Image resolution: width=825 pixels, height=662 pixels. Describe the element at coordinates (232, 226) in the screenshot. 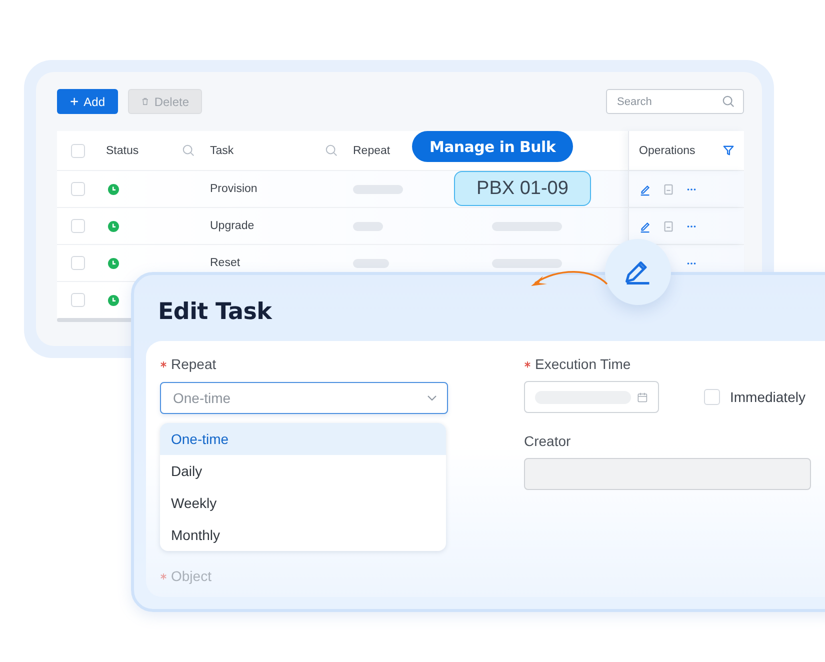

I see `task-name: Upgrade` at that location.